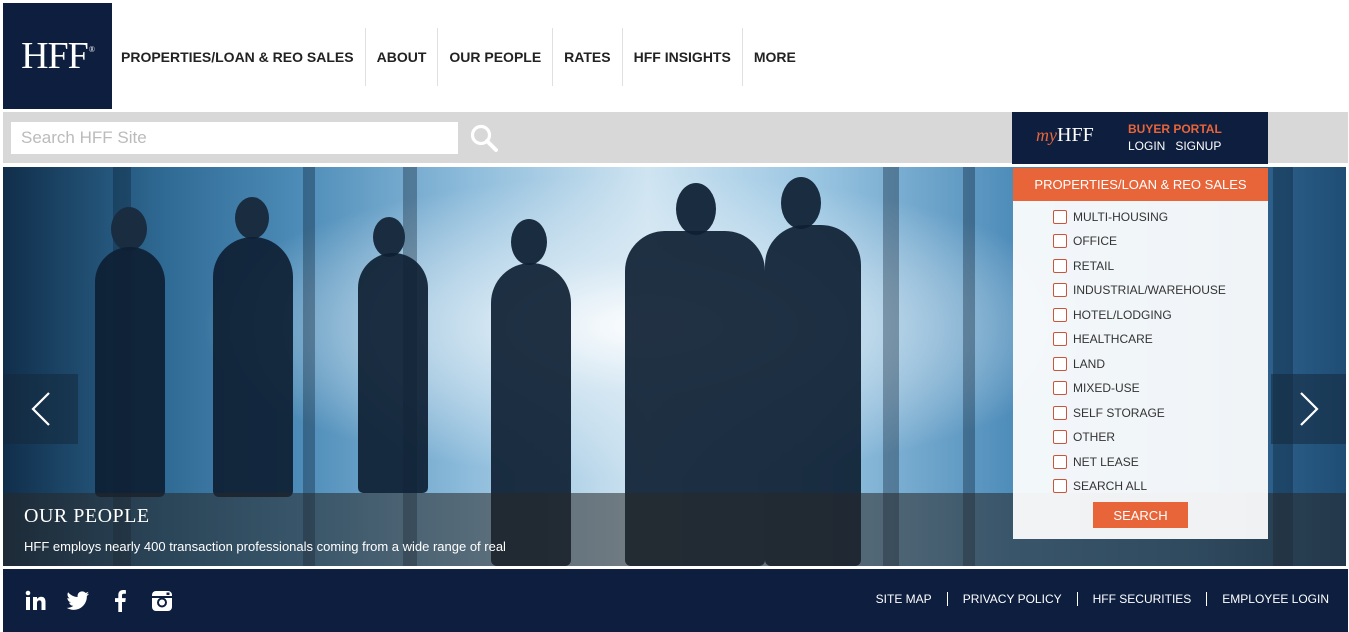  I want to click on myhff-logo-my: my, so click(1046, 135).